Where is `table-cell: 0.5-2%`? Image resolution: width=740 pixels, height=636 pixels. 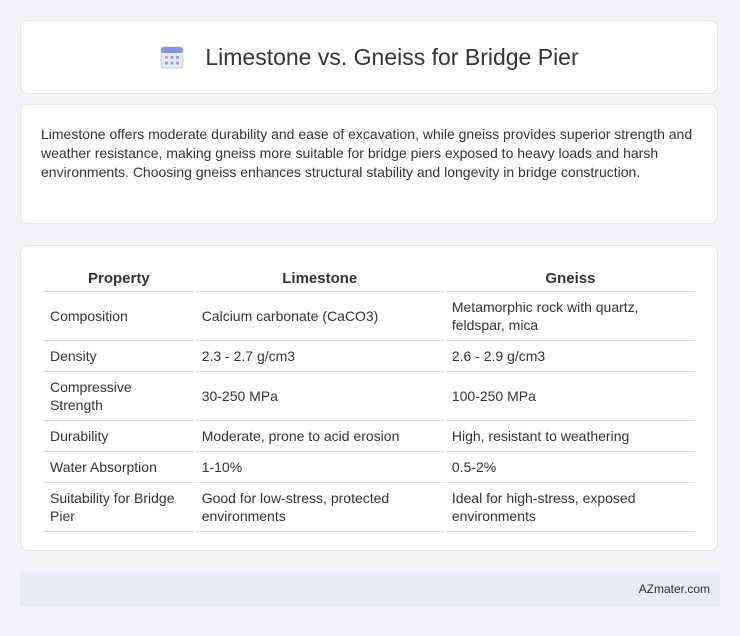
table-cell: 0.5-2% is located at coordinates (570, 467).